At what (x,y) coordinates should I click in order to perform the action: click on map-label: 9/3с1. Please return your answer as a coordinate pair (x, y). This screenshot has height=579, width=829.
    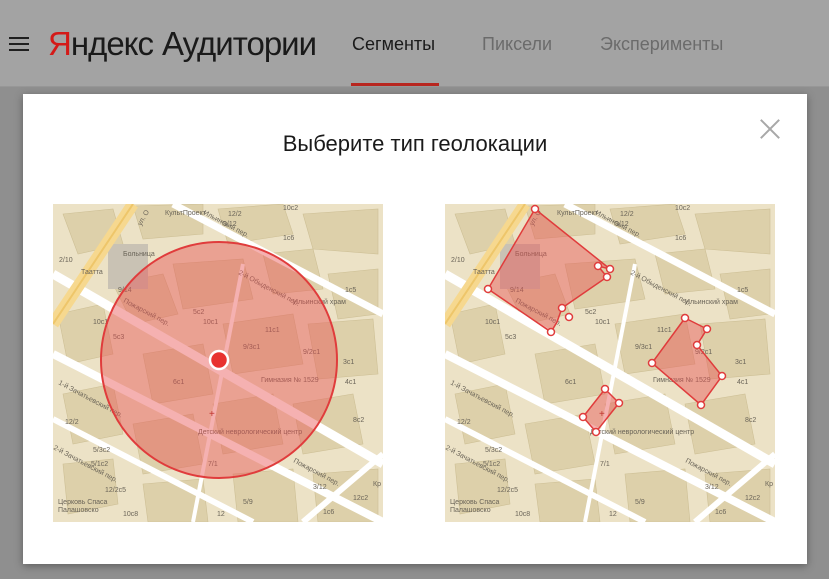
    Looking at the image, I should click on (643, 347).